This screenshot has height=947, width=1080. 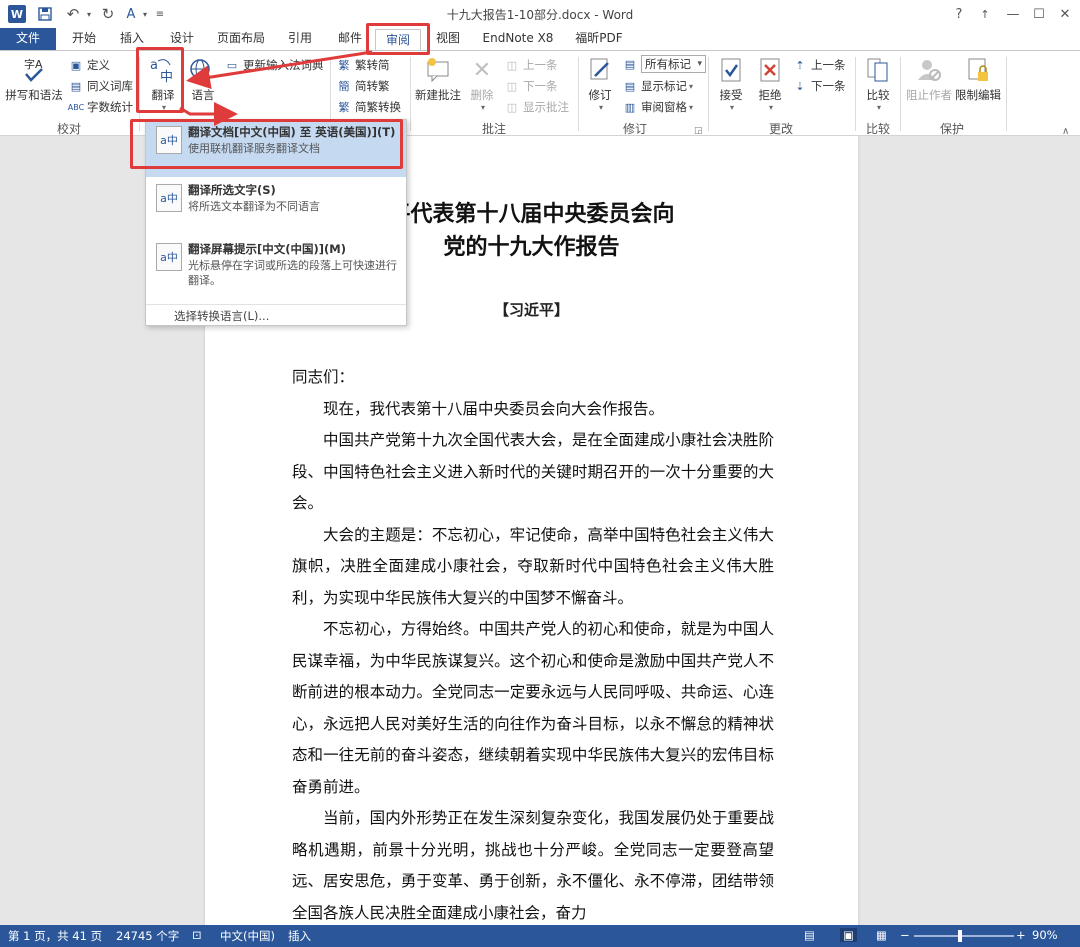 I want to click on help-icon: ?, so click(x=959, y=14).